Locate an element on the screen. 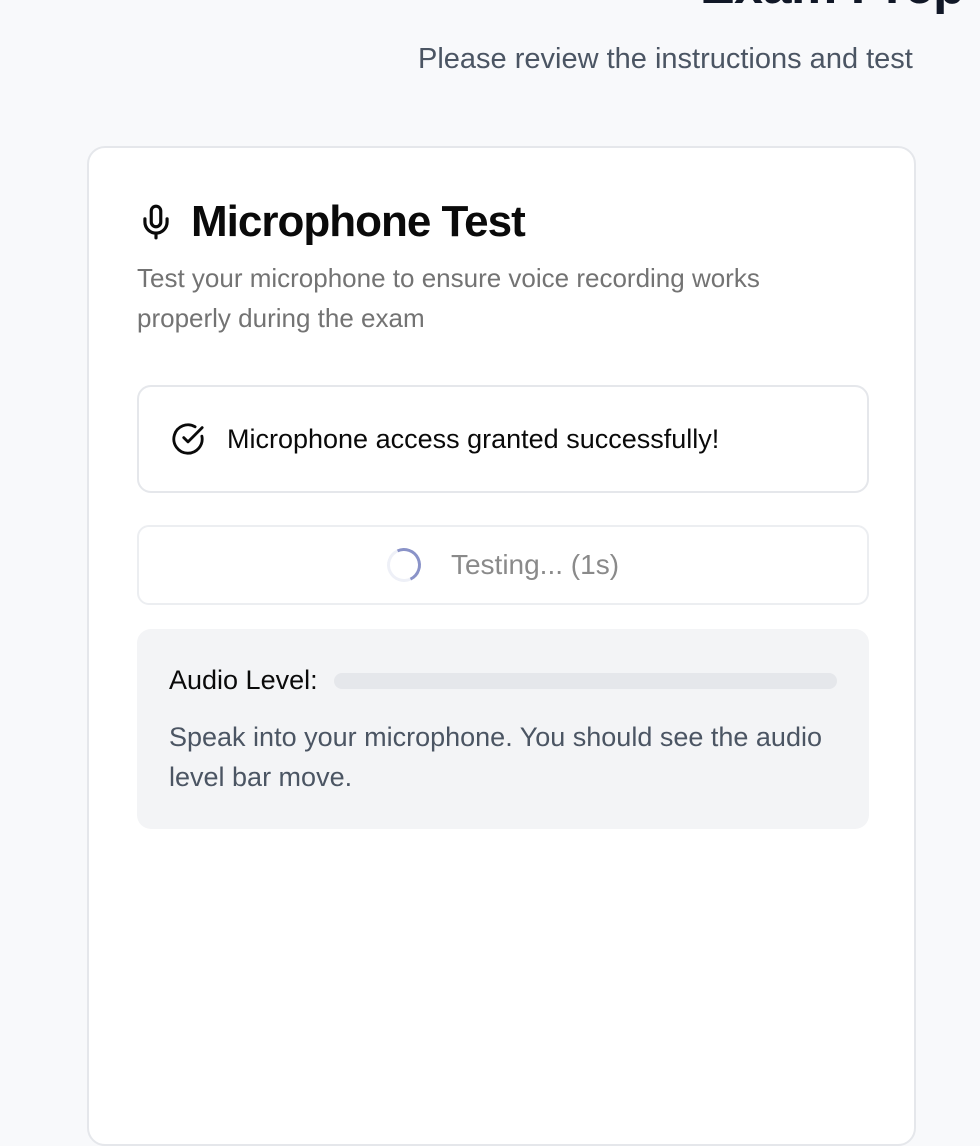  card-title: Microphone Test is located at coordinates (358, 221).